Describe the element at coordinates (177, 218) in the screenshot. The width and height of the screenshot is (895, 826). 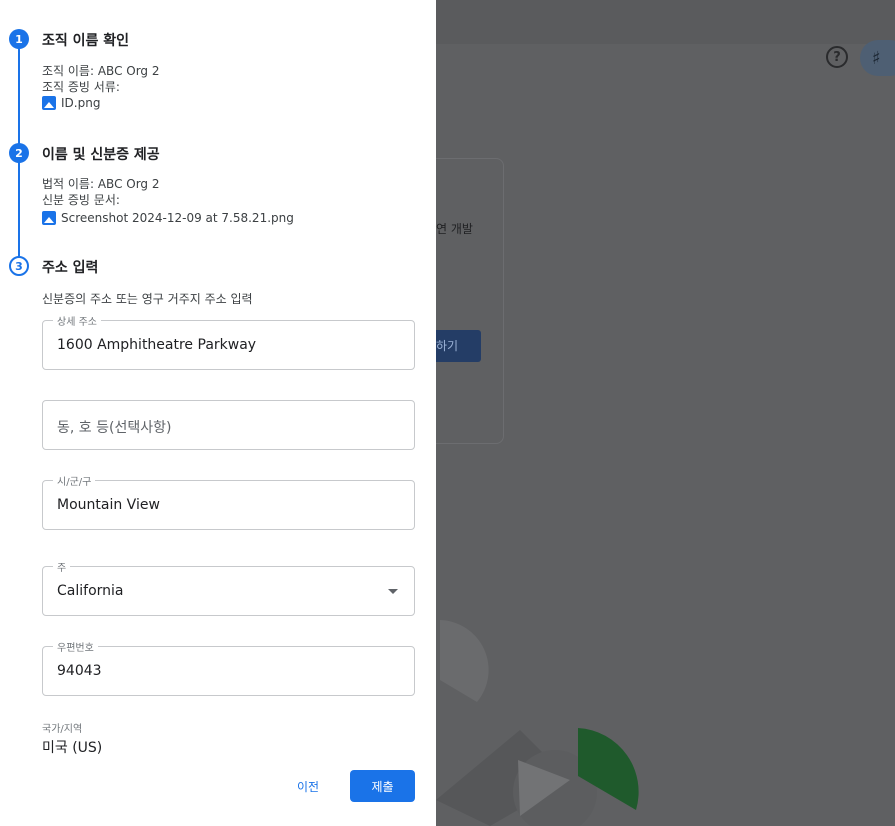
I see `step-2-file-name: Screenshot 2024-12-09 at 7.58.21.png` at that location.